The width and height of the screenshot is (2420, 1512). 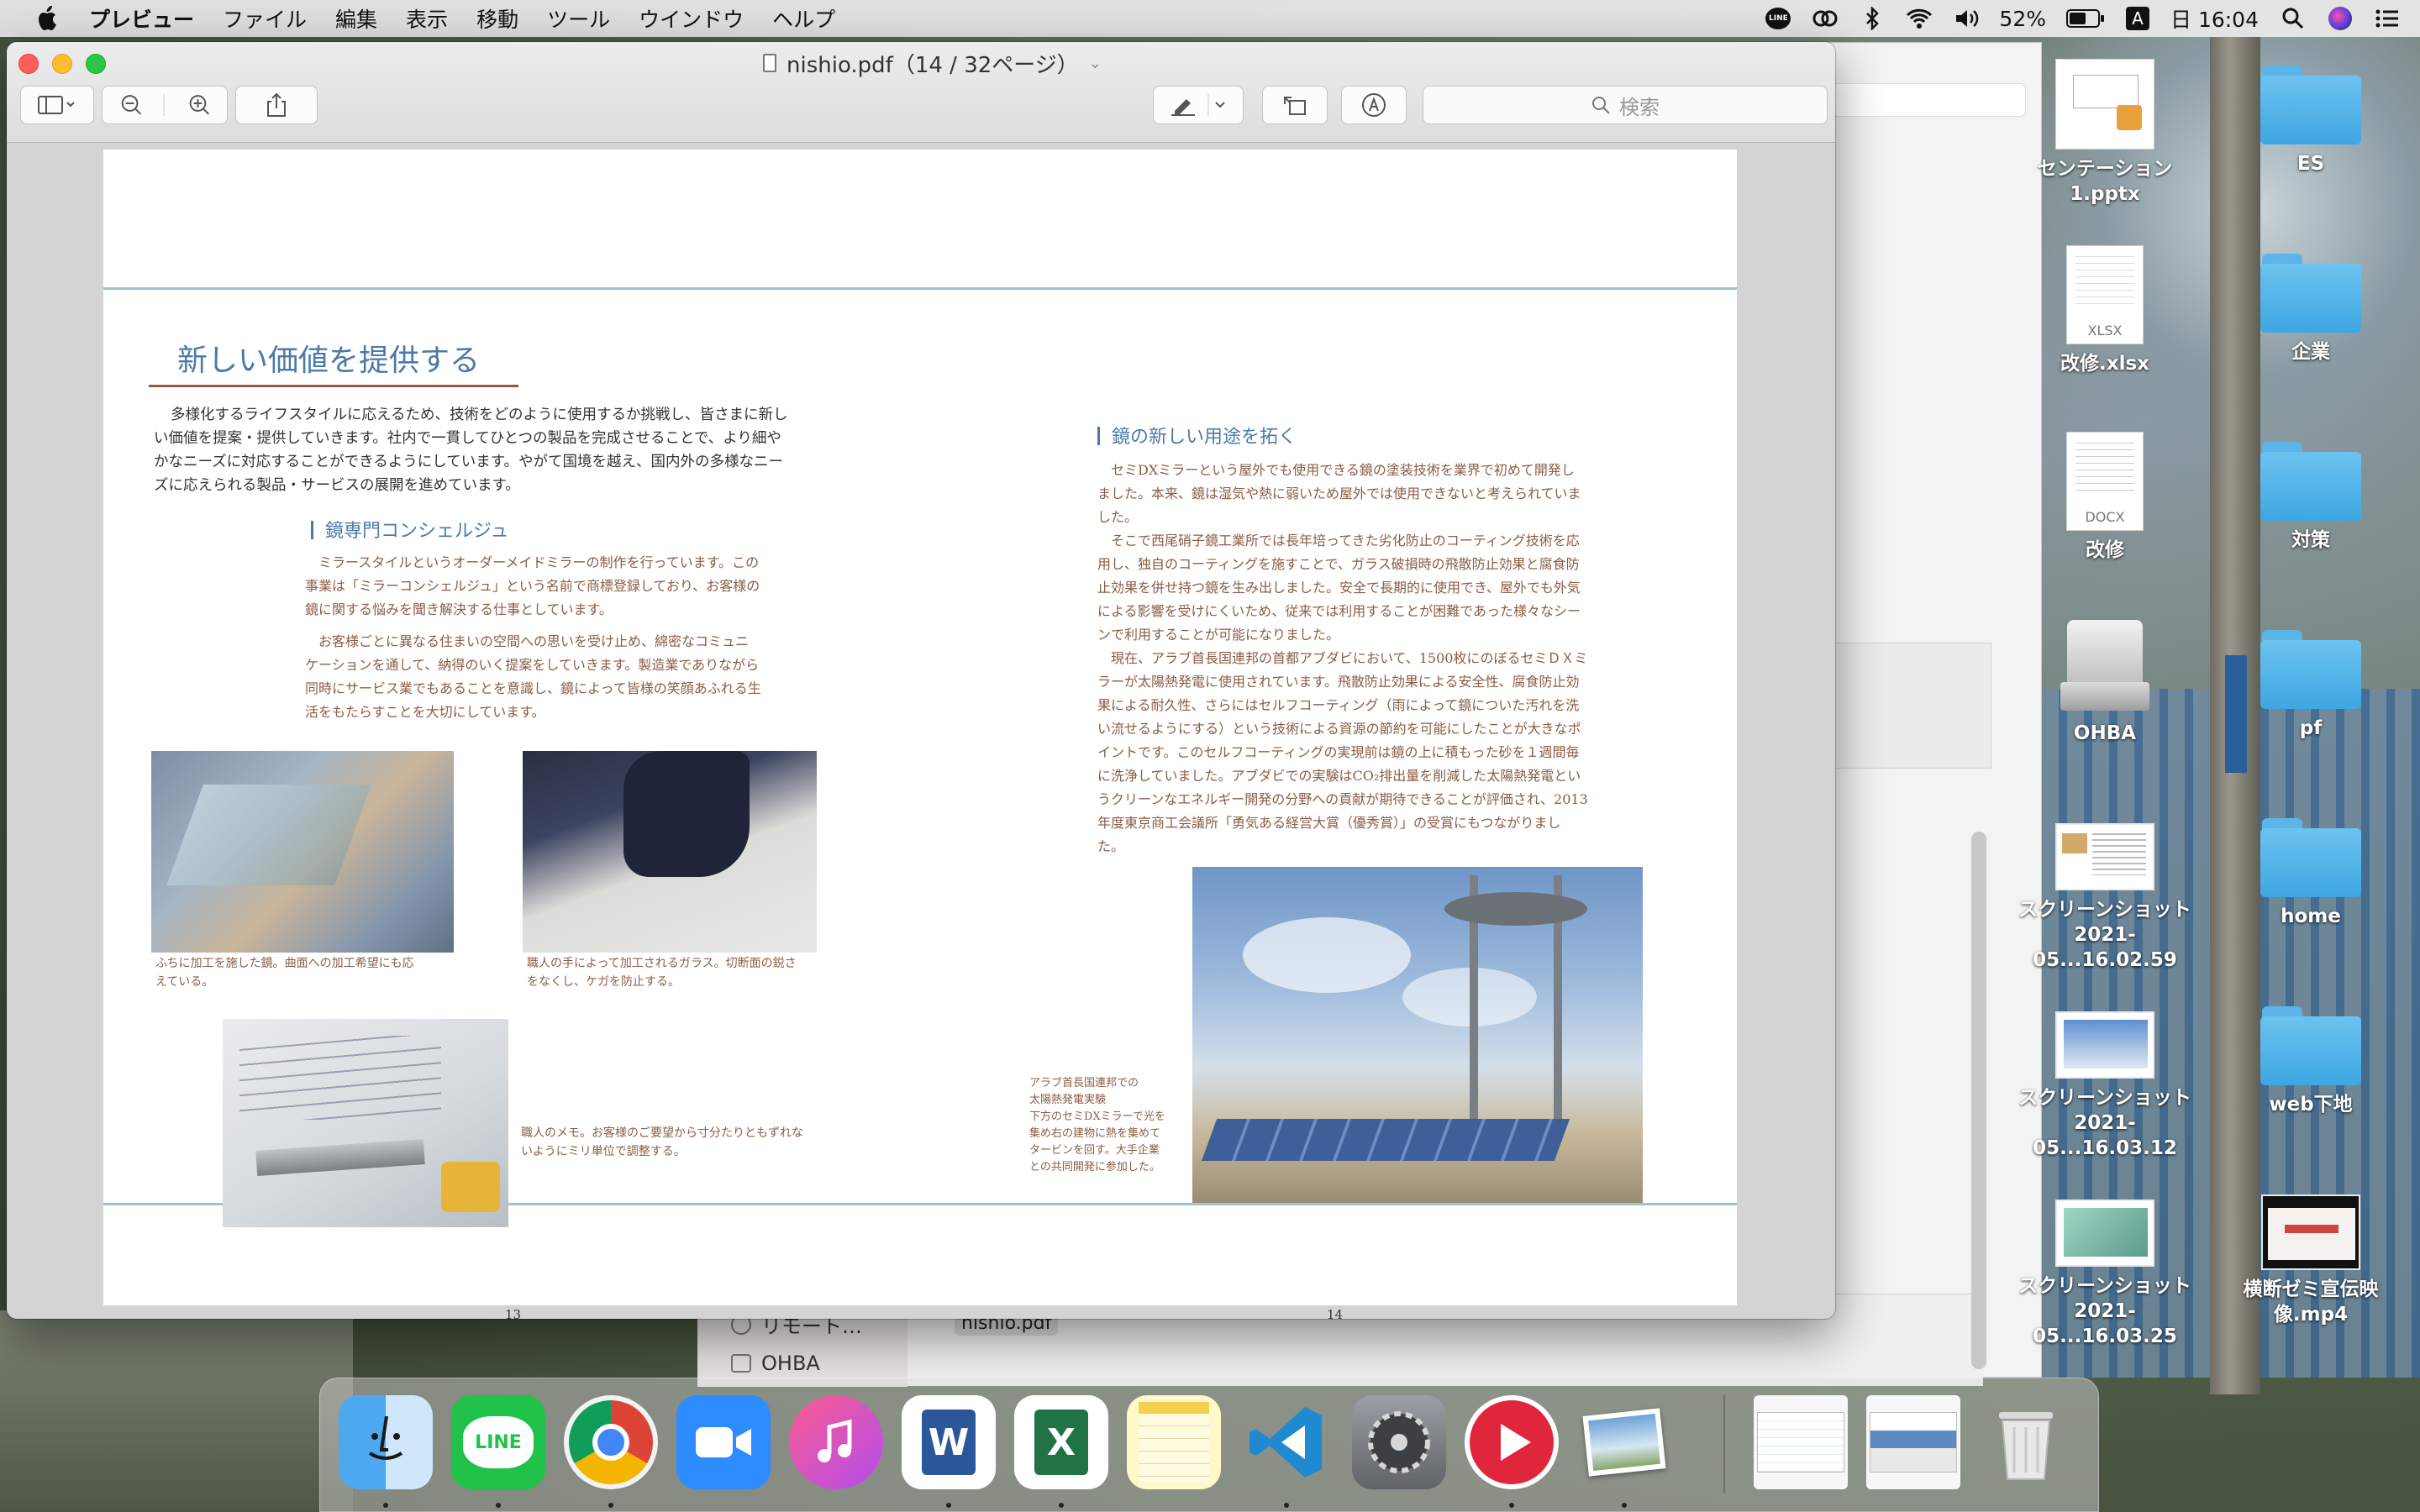 I want to click on minimize-window-button, so click(x=62, y=64).